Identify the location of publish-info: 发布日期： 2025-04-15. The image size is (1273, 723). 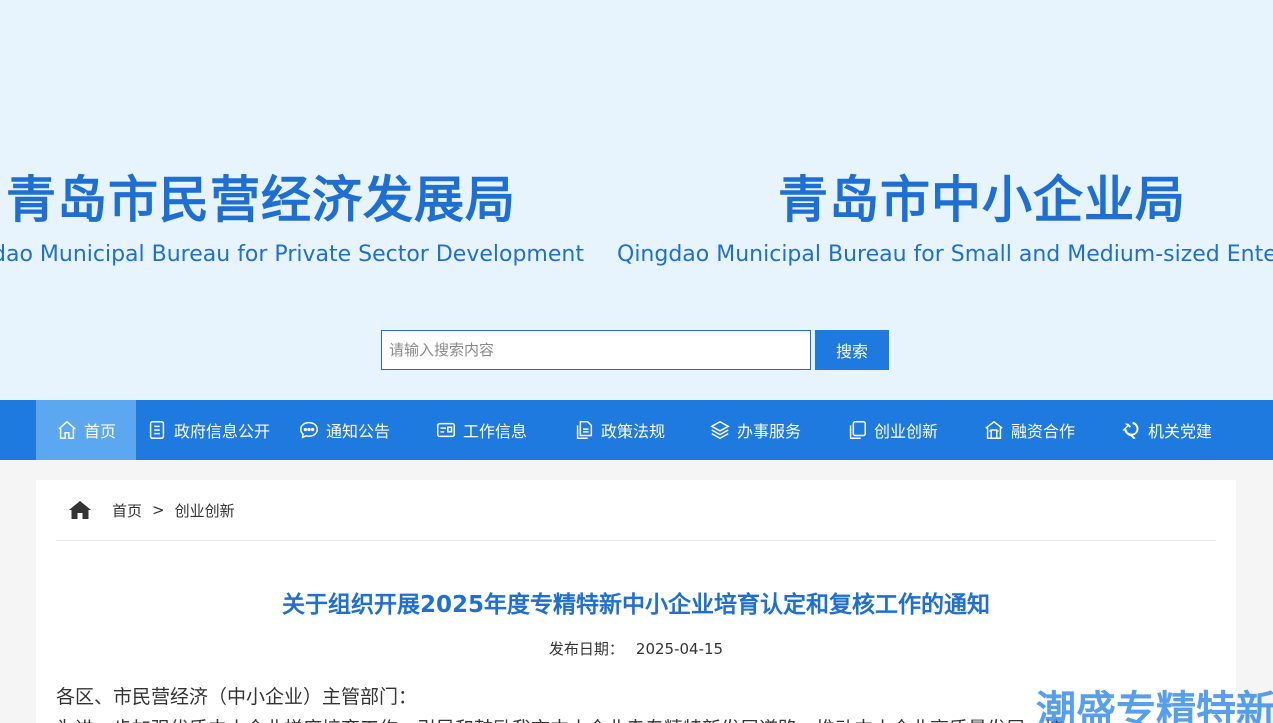
(636, 648).